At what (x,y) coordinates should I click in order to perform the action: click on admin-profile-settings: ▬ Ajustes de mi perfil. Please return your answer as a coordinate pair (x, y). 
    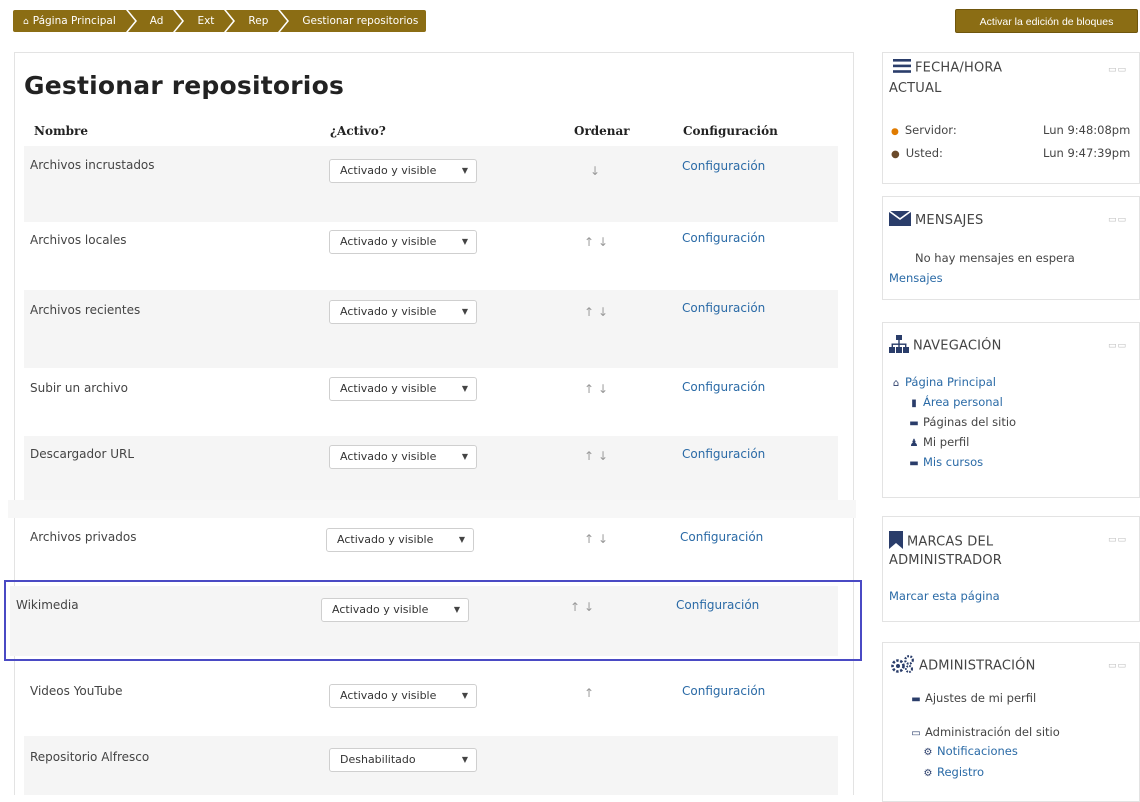
    Looking at the image, I should click on (973, 698).